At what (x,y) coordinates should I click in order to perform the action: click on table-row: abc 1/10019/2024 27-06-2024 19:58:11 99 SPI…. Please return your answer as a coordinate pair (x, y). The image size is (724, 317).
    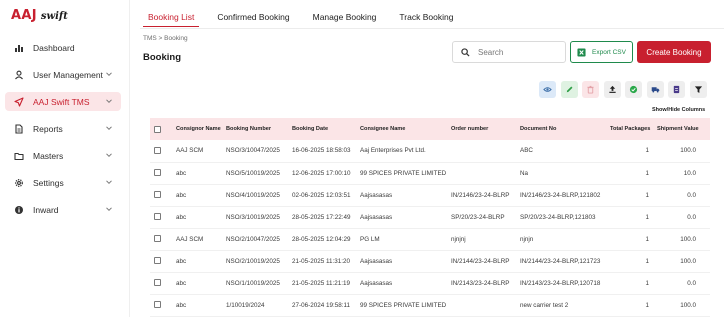
    Looking at the image, I should click on (430, 305).